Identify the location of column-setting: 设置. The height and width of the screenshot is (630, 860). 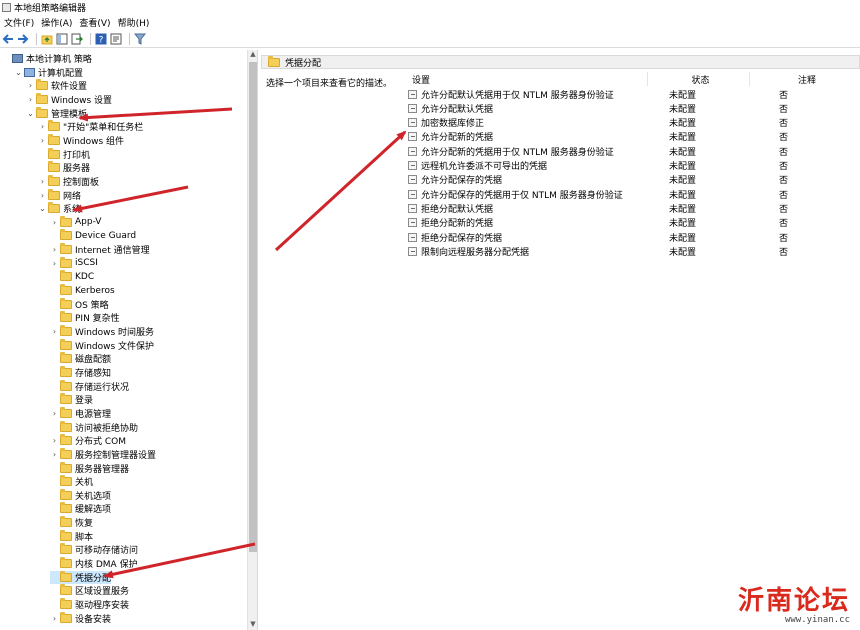
(528, 79).